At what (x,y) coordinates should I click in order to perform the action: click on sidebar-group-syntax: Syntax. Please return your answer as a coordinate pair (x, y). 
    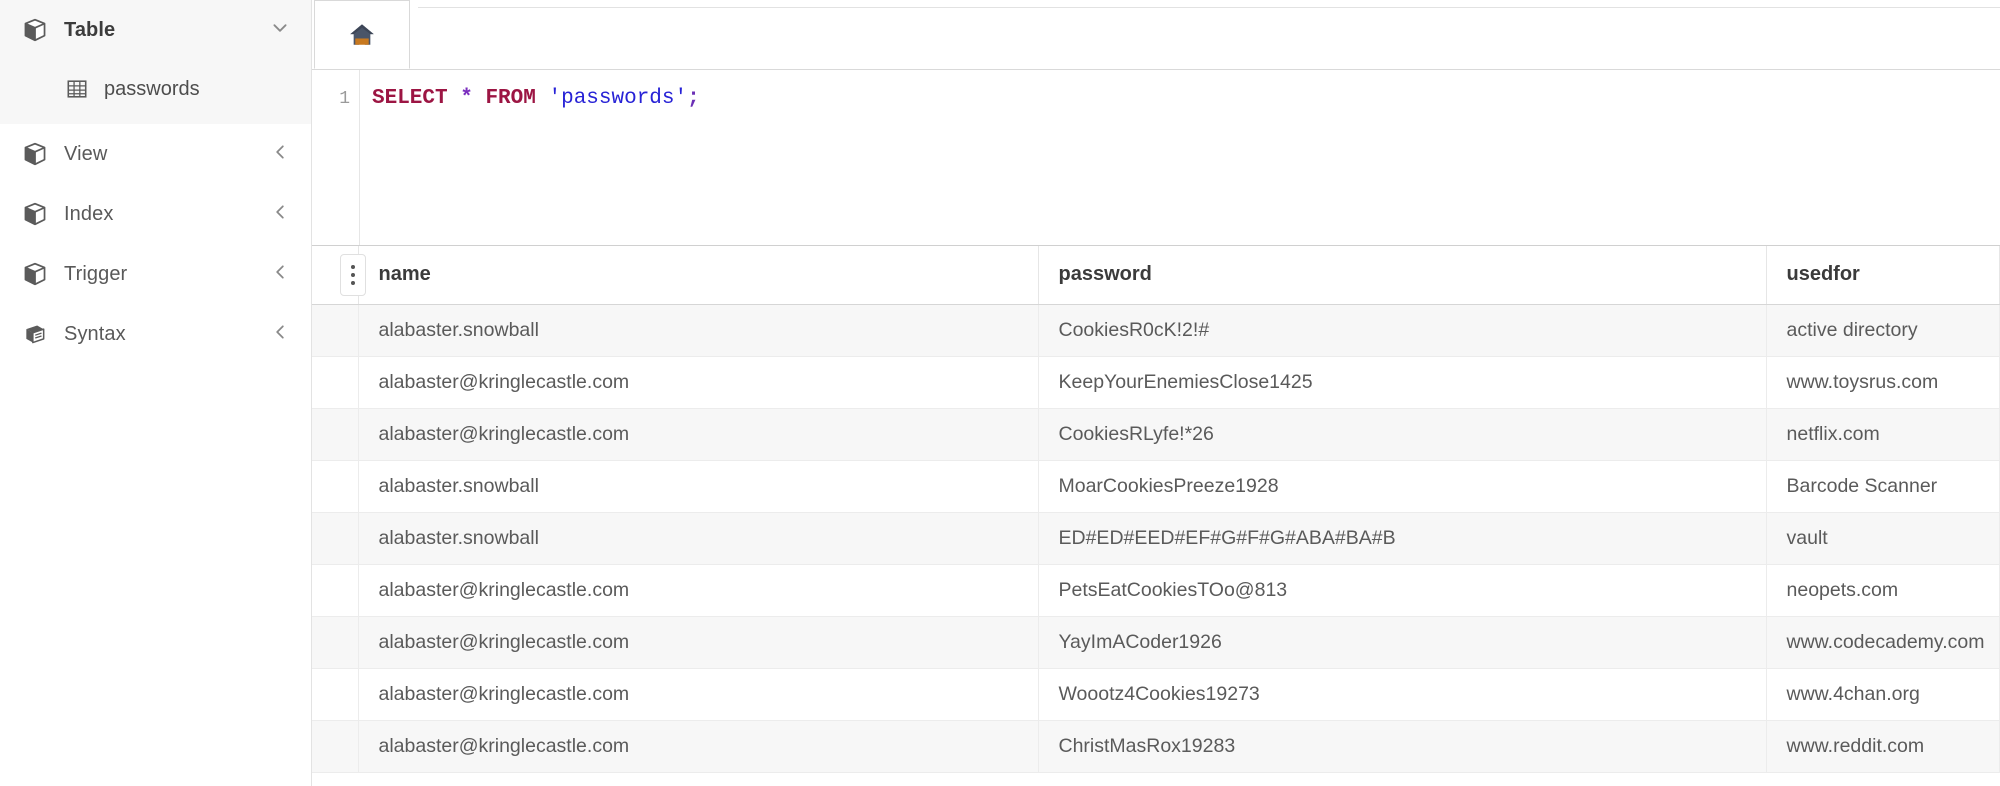
    Looking at the image, I should click on (155, 334).